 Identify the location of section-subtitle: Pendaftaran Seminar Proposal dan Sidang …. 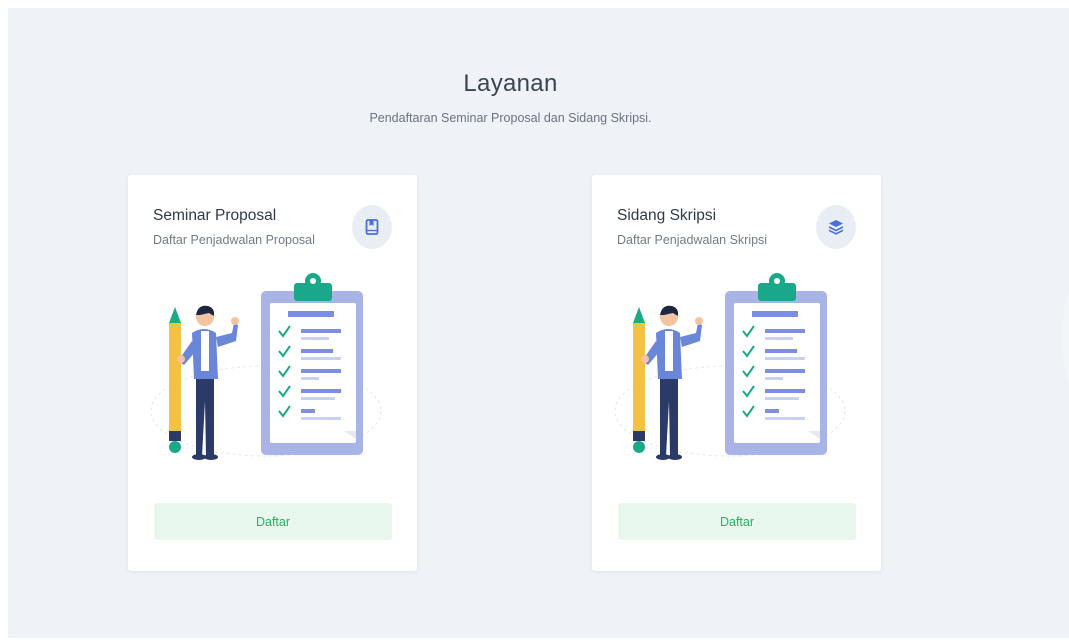
(510, 118).